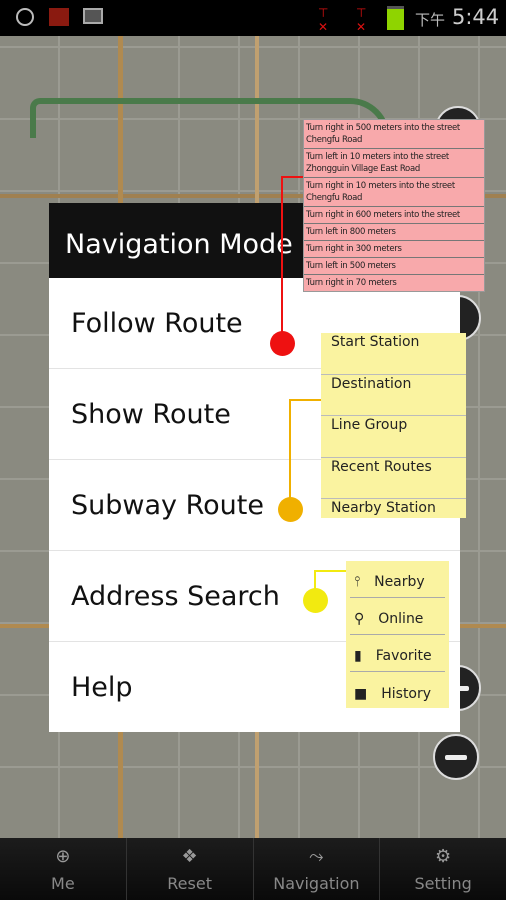  I want to click on tab-navigation: ⤳ Navigation, so click(317, 869).